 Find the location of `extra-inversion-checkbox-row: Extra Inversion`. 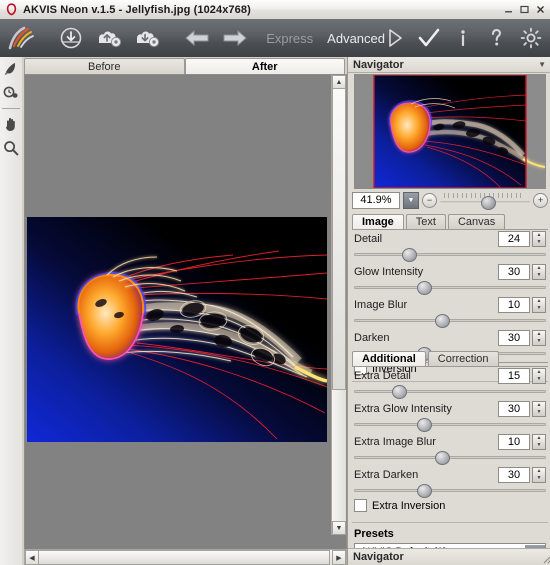

extra-inversion-checkbox-row: Extra Inversion is located at coordinates (399, 505).